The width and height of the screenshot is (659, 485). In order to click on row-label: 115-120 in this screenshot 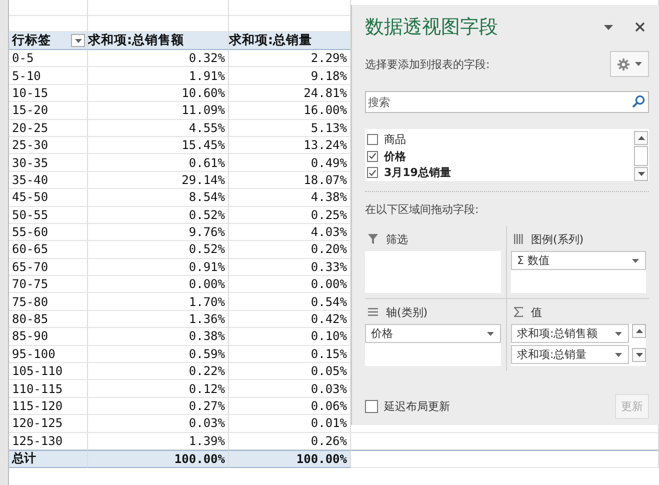, I will do `click(37, 406)`.